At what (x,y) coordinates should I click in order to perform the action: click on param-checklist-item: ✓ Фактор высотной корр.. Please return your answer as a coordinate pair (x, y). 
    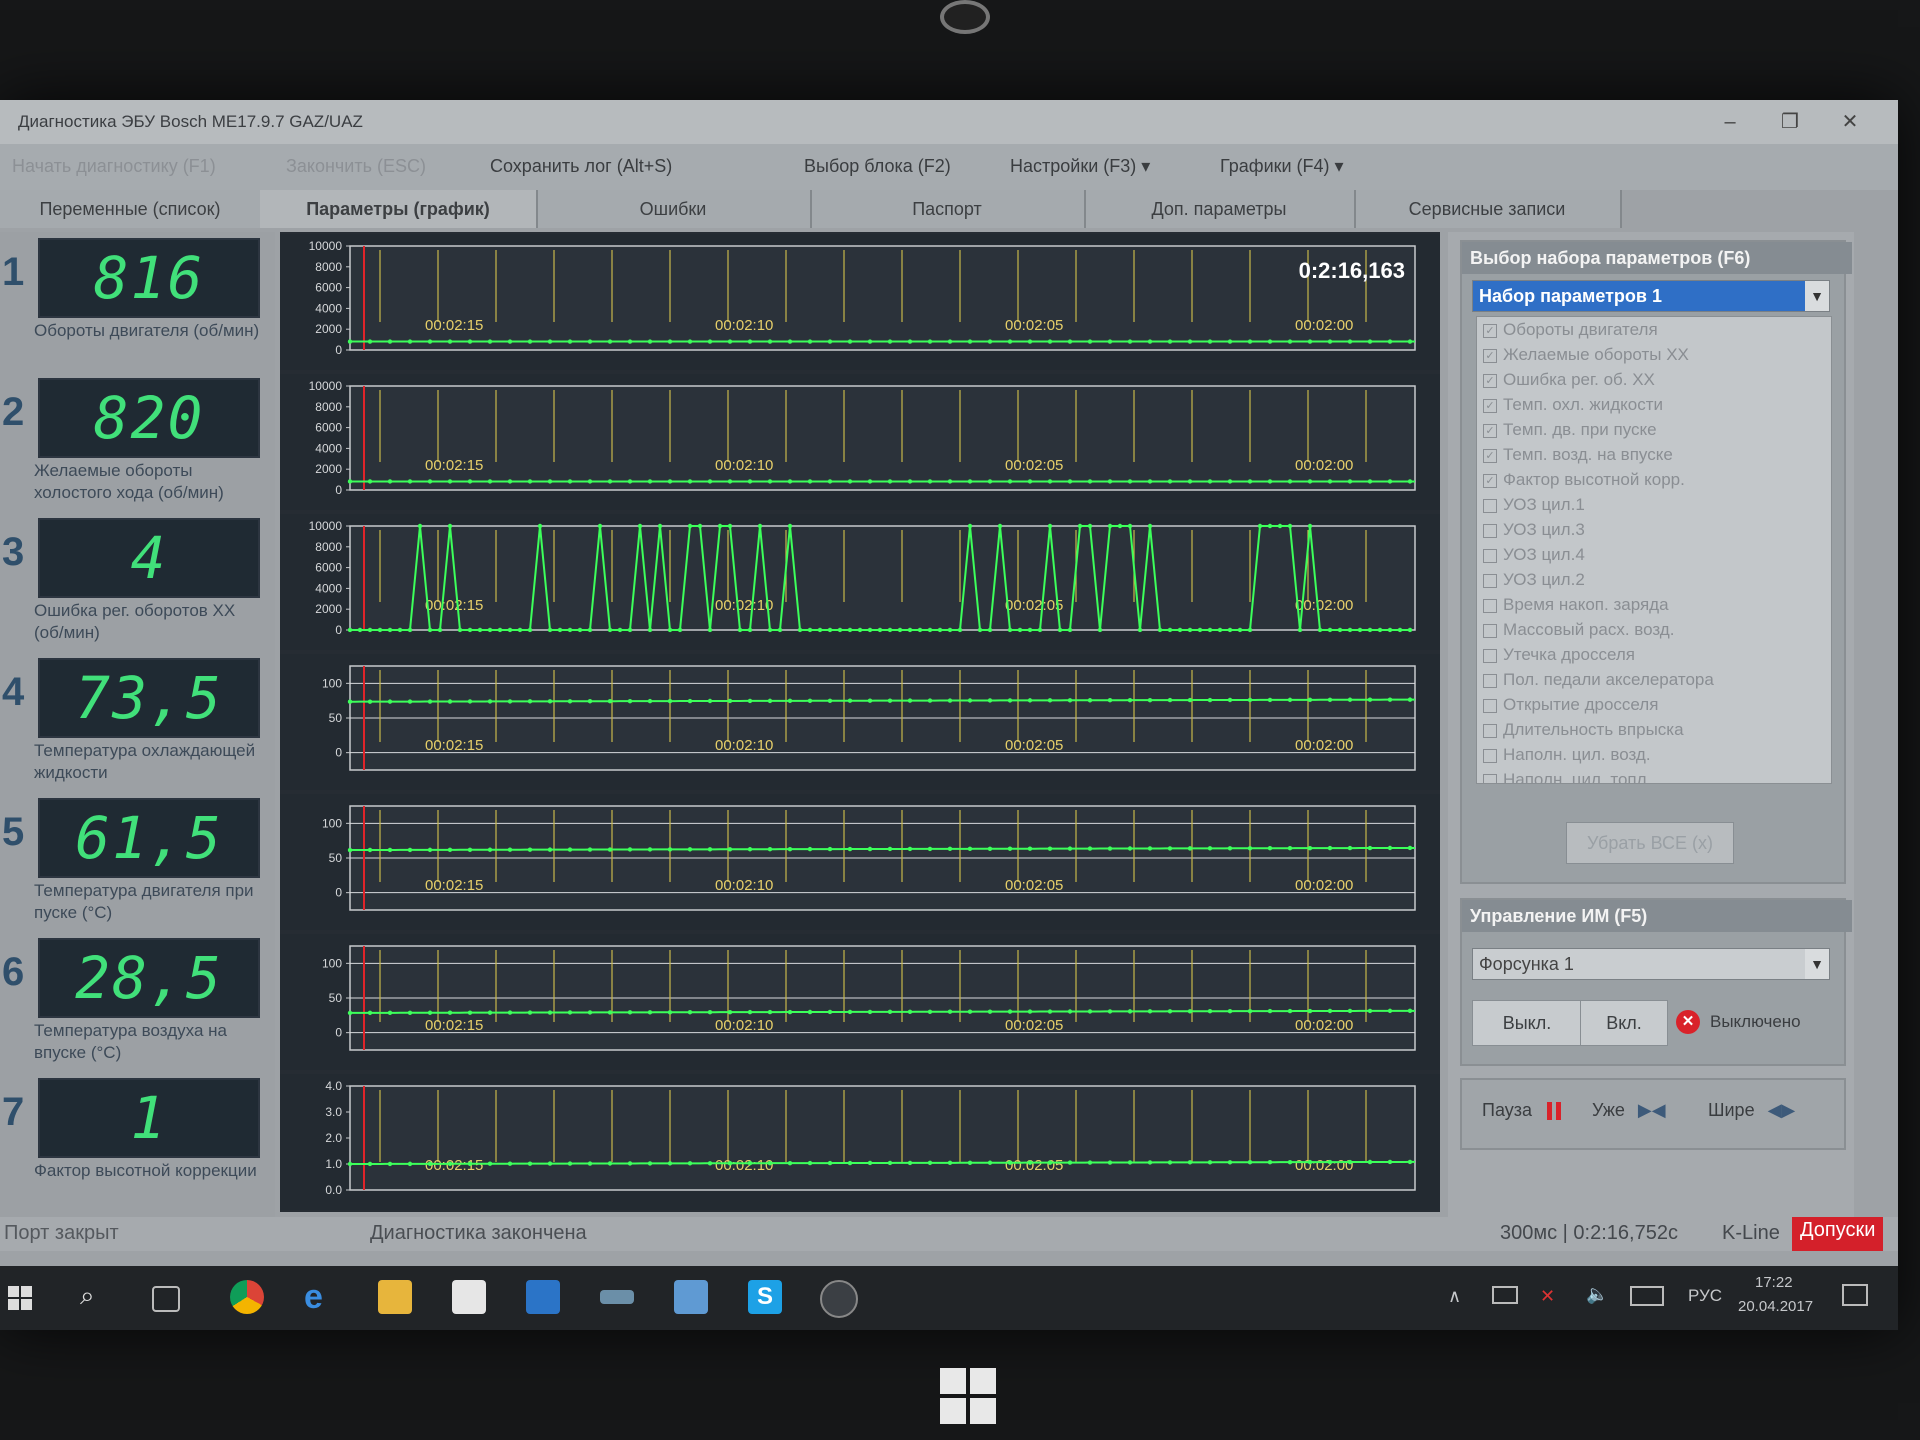
    Looking at the image, I should click on (1654, 479).